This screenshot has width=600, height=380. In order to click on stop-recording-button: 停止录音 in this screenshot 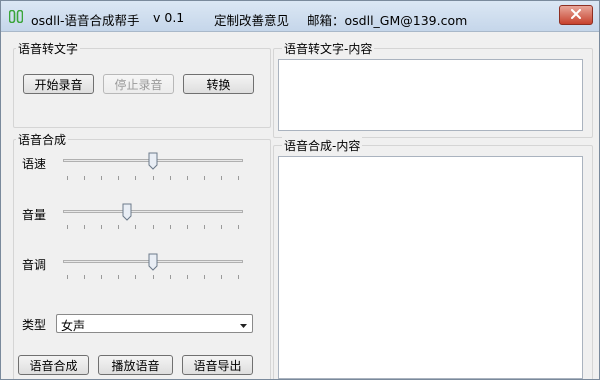, I will do `click(138, 84)`.